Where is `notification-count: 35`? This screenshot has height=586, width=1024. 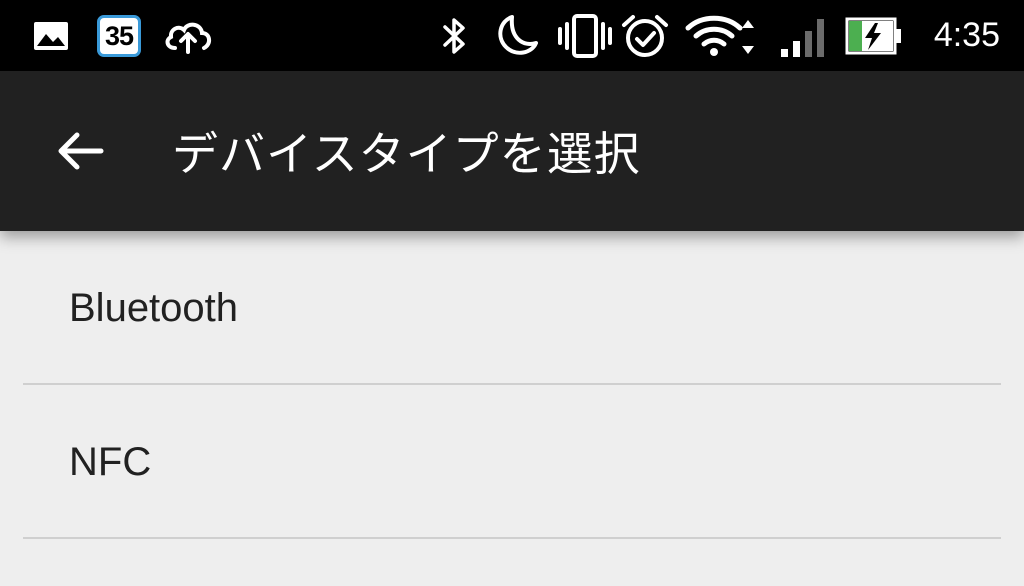
notification-count: 35 is located at coordinates (119, 35).